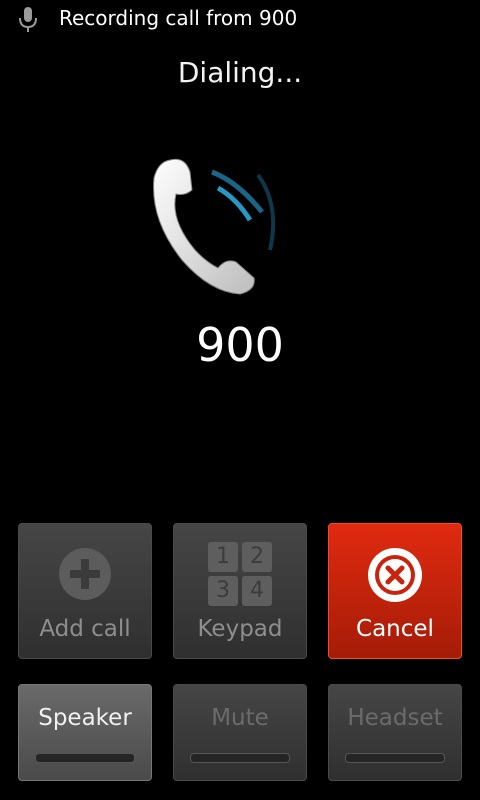 The image size is (480, 800). What do you see at coordinates (223, 557) in the screenshot?
I see `keypad-digit: 1` at bounding box center [223, 557].